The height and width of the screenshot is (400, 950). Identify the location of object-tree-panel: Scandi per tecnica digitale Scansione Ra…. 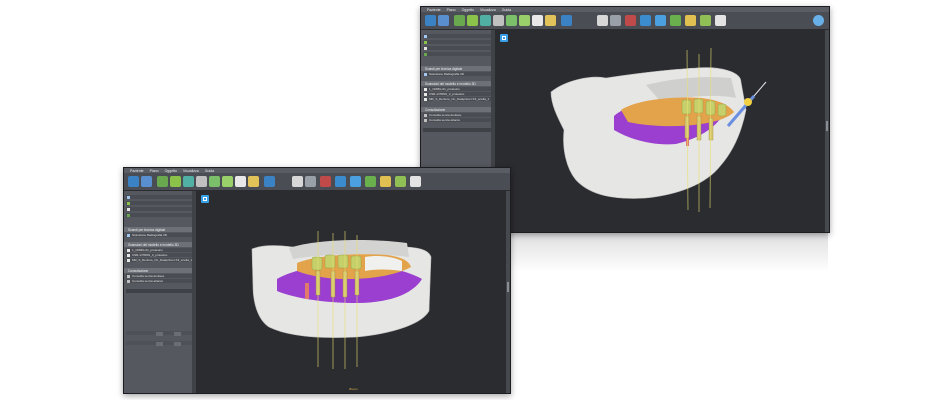
(160, 292).